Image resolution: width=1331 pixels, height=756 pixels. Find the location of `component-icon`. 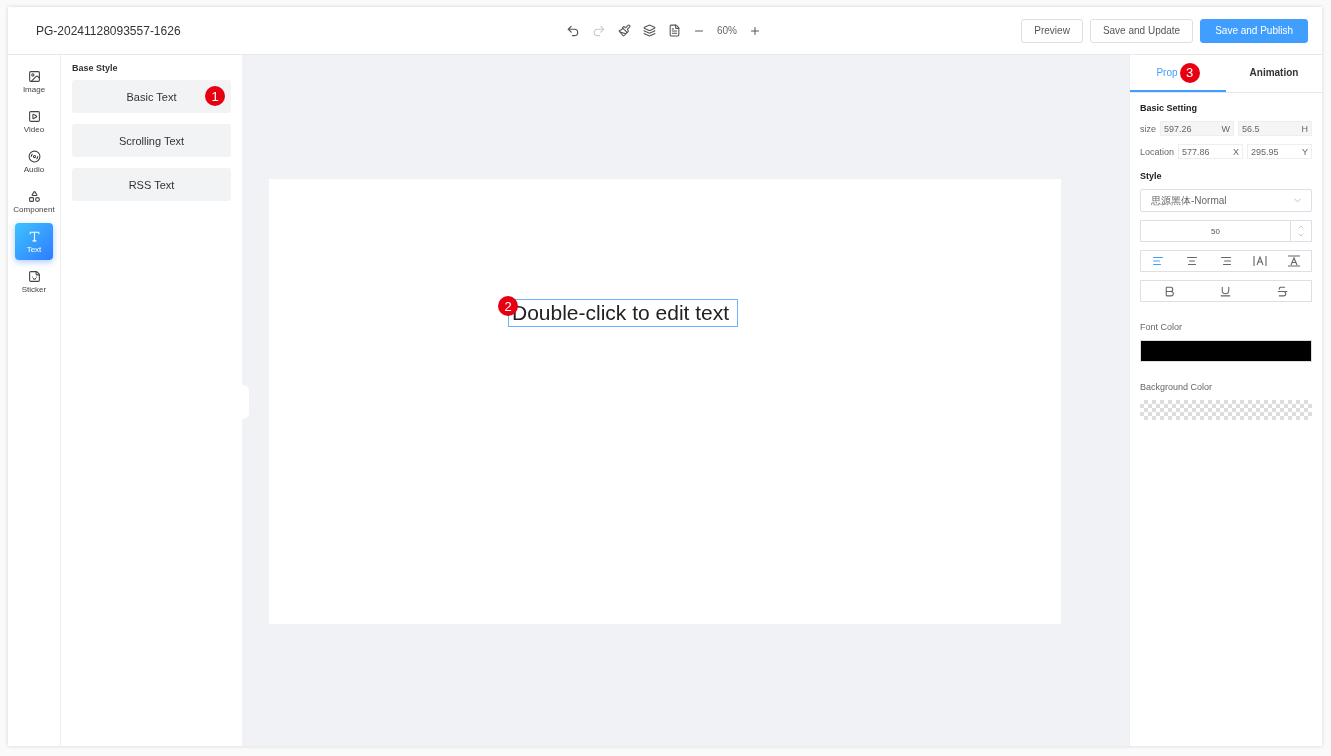

component-icon is located at coordinates (34, 196).